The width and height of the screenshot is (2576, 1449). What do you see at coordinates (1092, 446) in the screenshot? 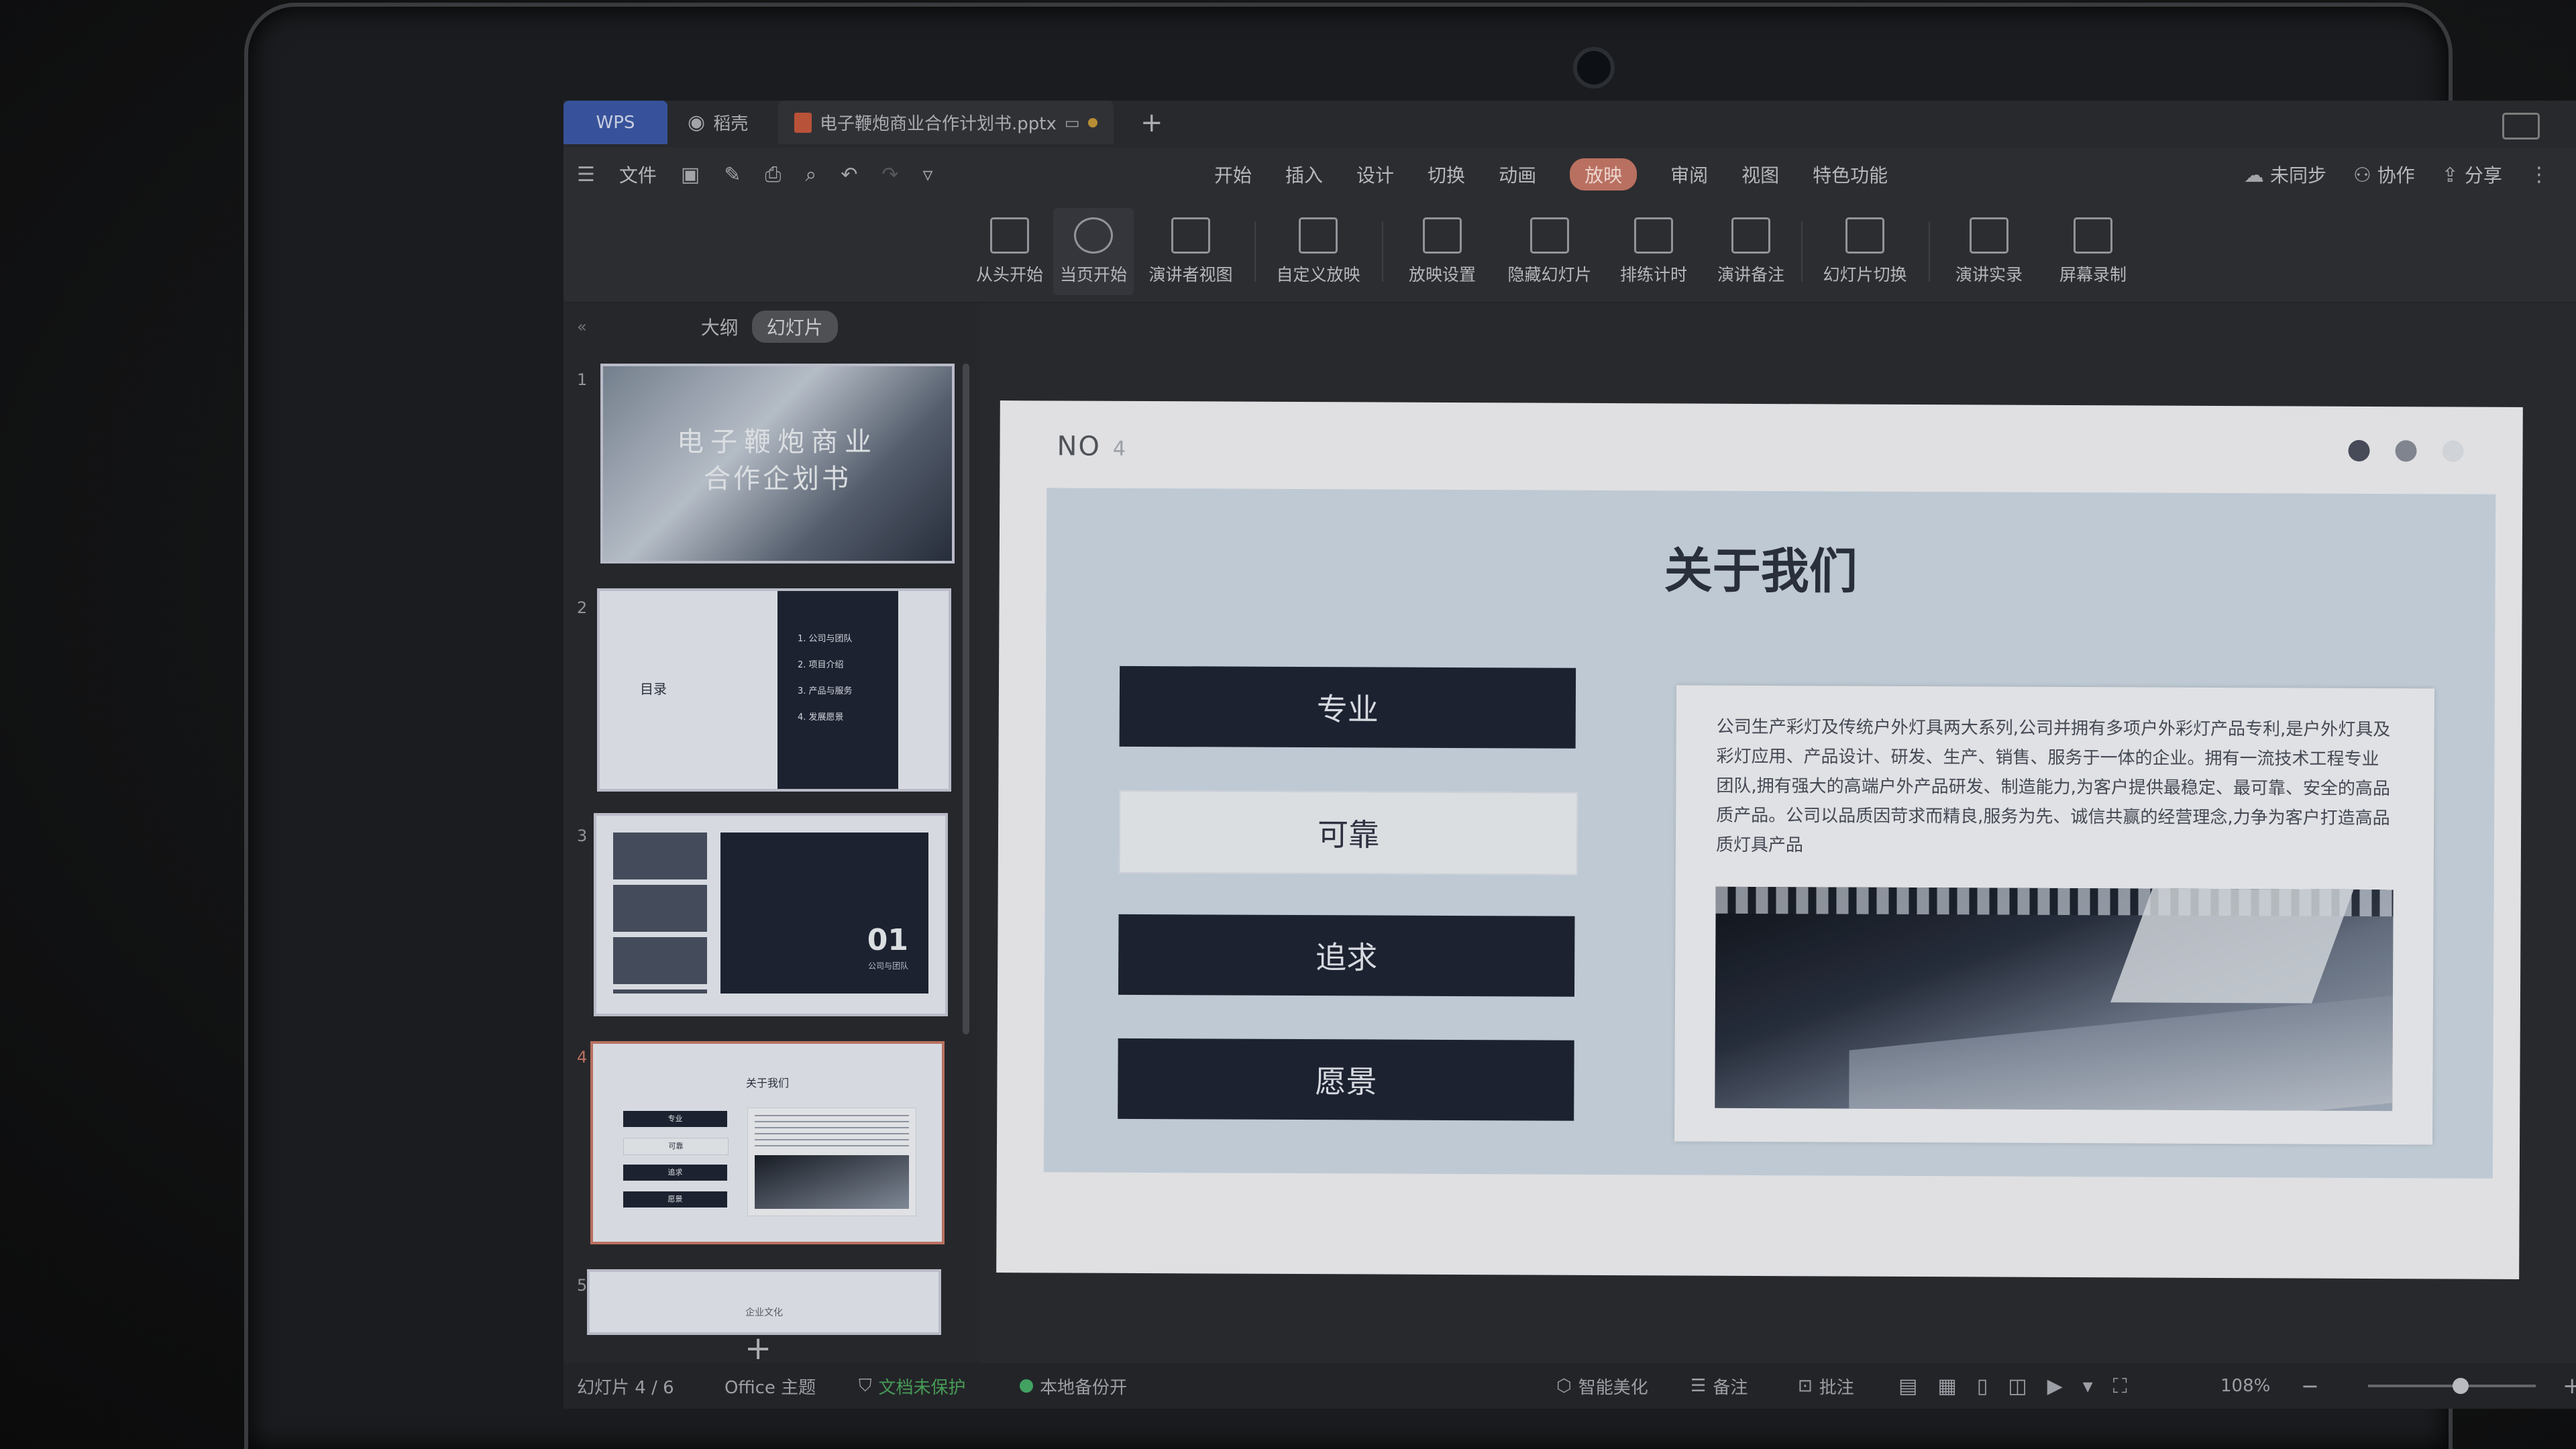
I see `slide-no-label: NO 4` at bounding box center [1092, 446].